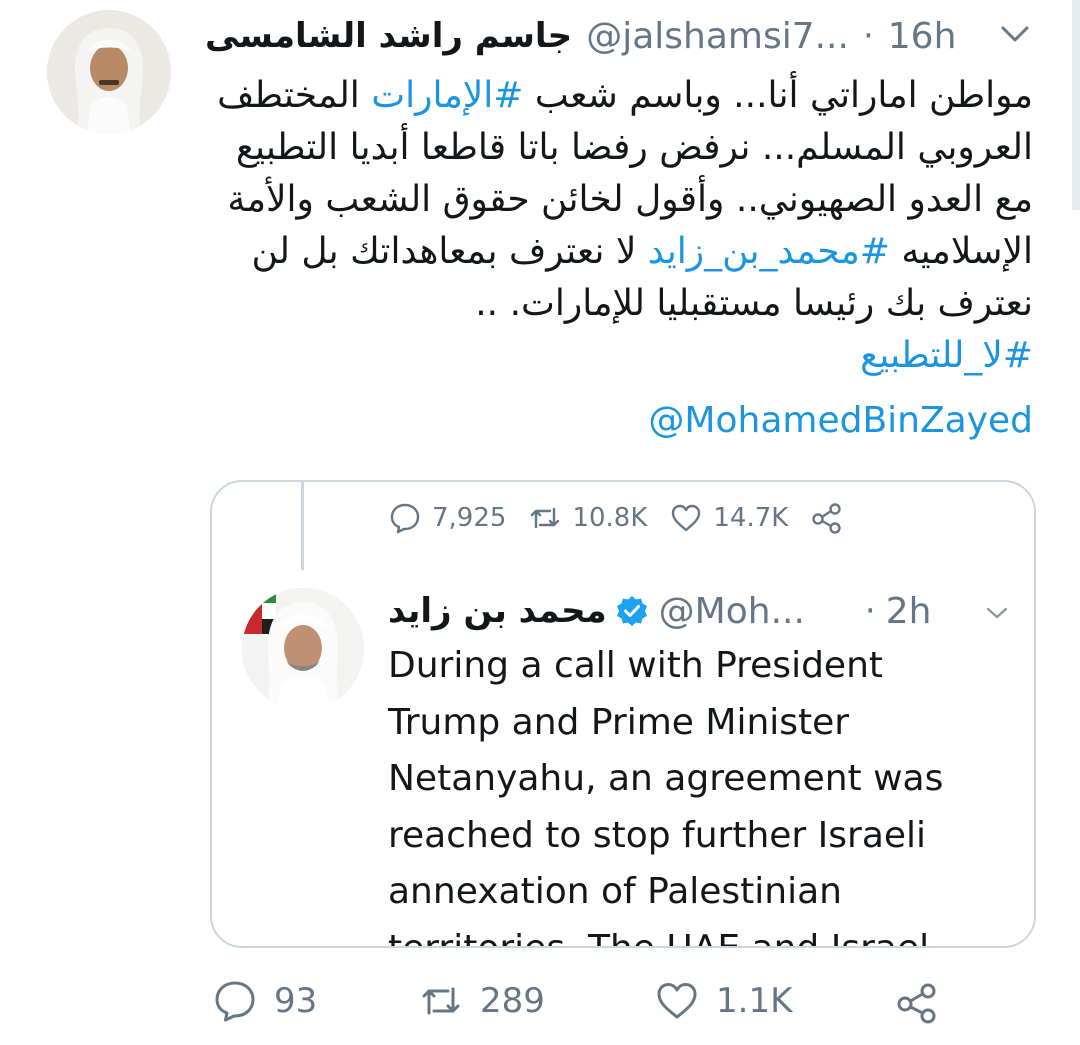  What do you see at coordinates (512, 1001) in the screenshot?
I see `retweet-count: 289` at bounding box center [512, 1001].